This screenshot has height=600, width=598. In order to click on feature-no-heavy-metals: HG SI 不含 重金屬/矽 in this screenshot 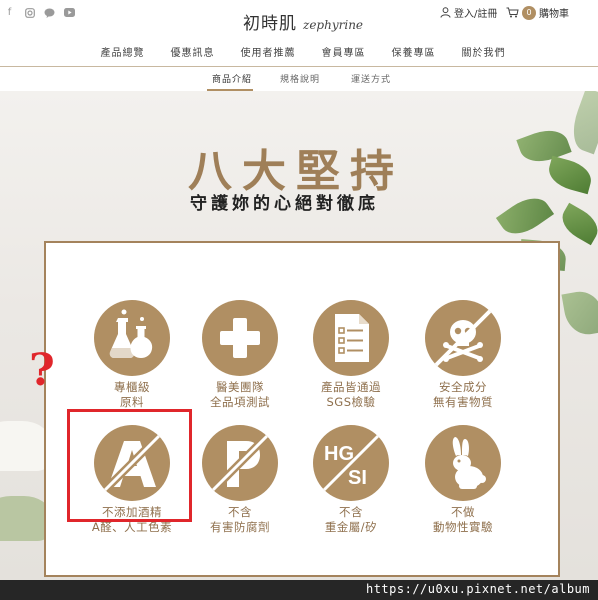, I will do `click(351, 480)`.